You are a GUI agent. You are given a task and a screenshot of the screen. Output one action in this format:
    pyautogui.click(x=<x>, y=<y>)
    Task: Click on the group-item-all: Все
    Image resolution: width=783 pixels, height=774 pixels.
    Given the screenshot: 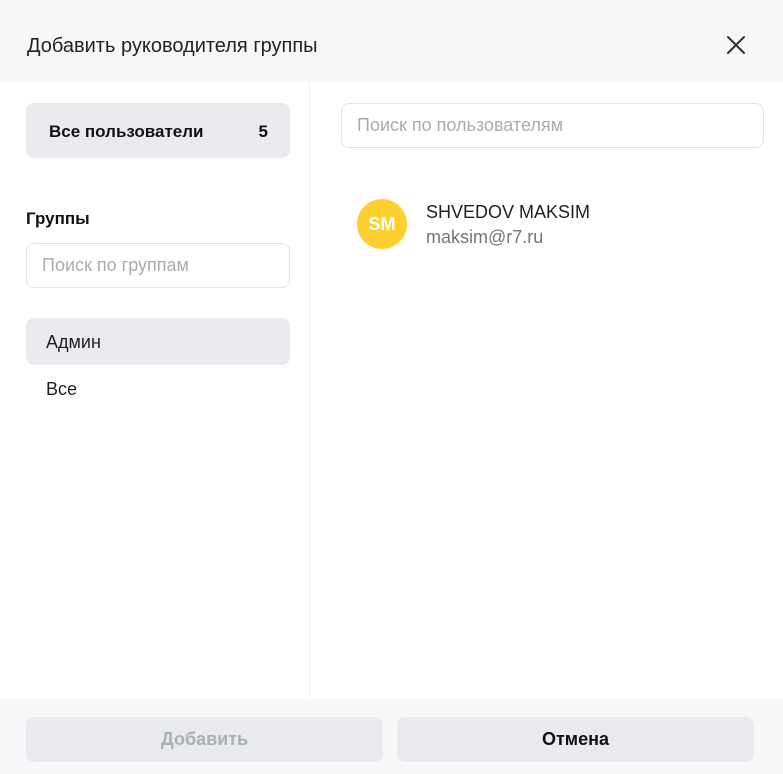 What is the action you would take?
    pyautogui.click(x=158, y=388)
    